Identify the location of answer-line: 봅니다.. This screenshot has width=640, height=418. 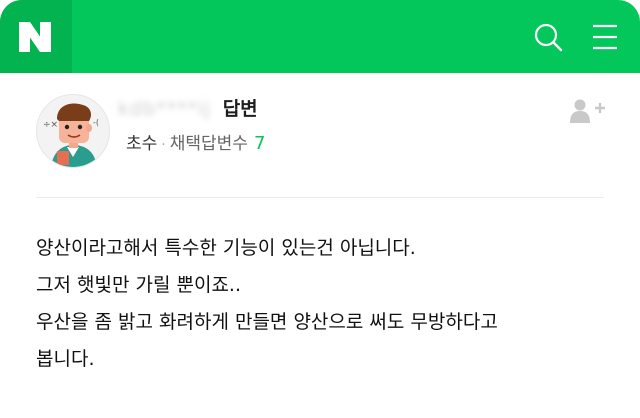
(65, 359).